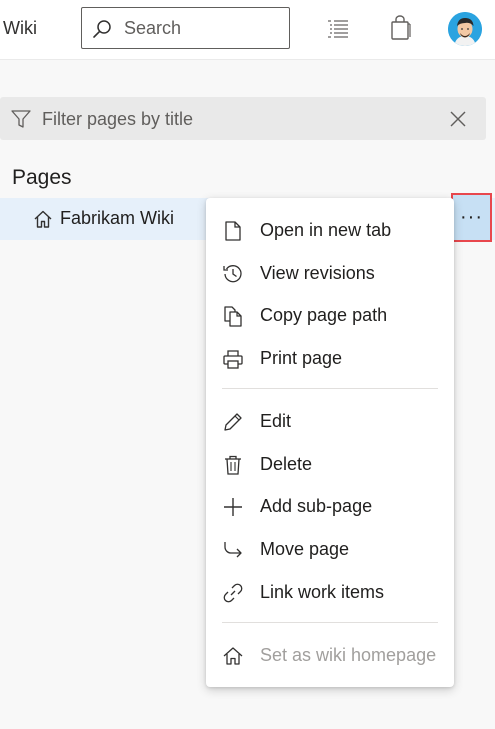 The height and width of the screenshot is (729, 495). What do you see at coordinates (330, 549) in the screenshot?
I see `menu-item-move-page: Move page` at bounding box center [330, 549].